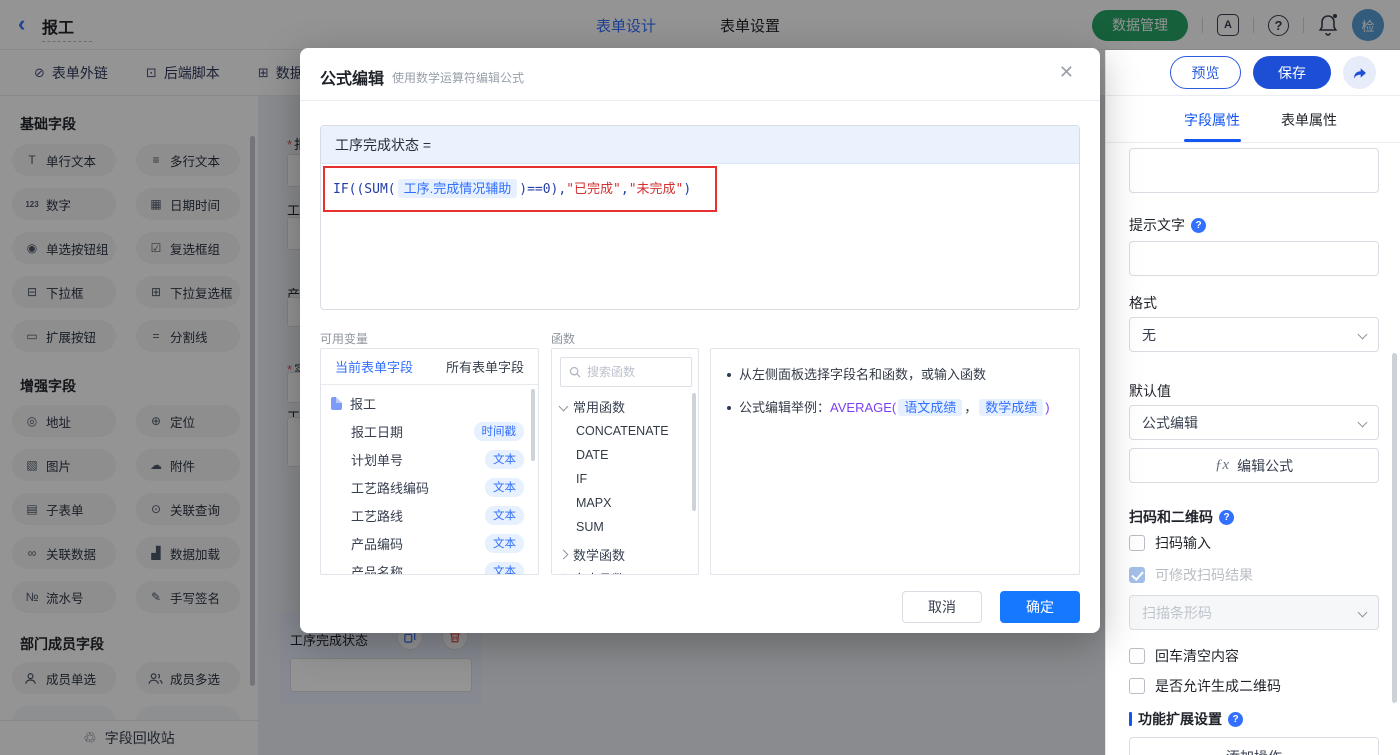 This screenshot has height=755, width=1400. Describe the element at coordinates (700, 145) in the screenshot. I see `formula-target-row: 工序完成状态 =` at that location.